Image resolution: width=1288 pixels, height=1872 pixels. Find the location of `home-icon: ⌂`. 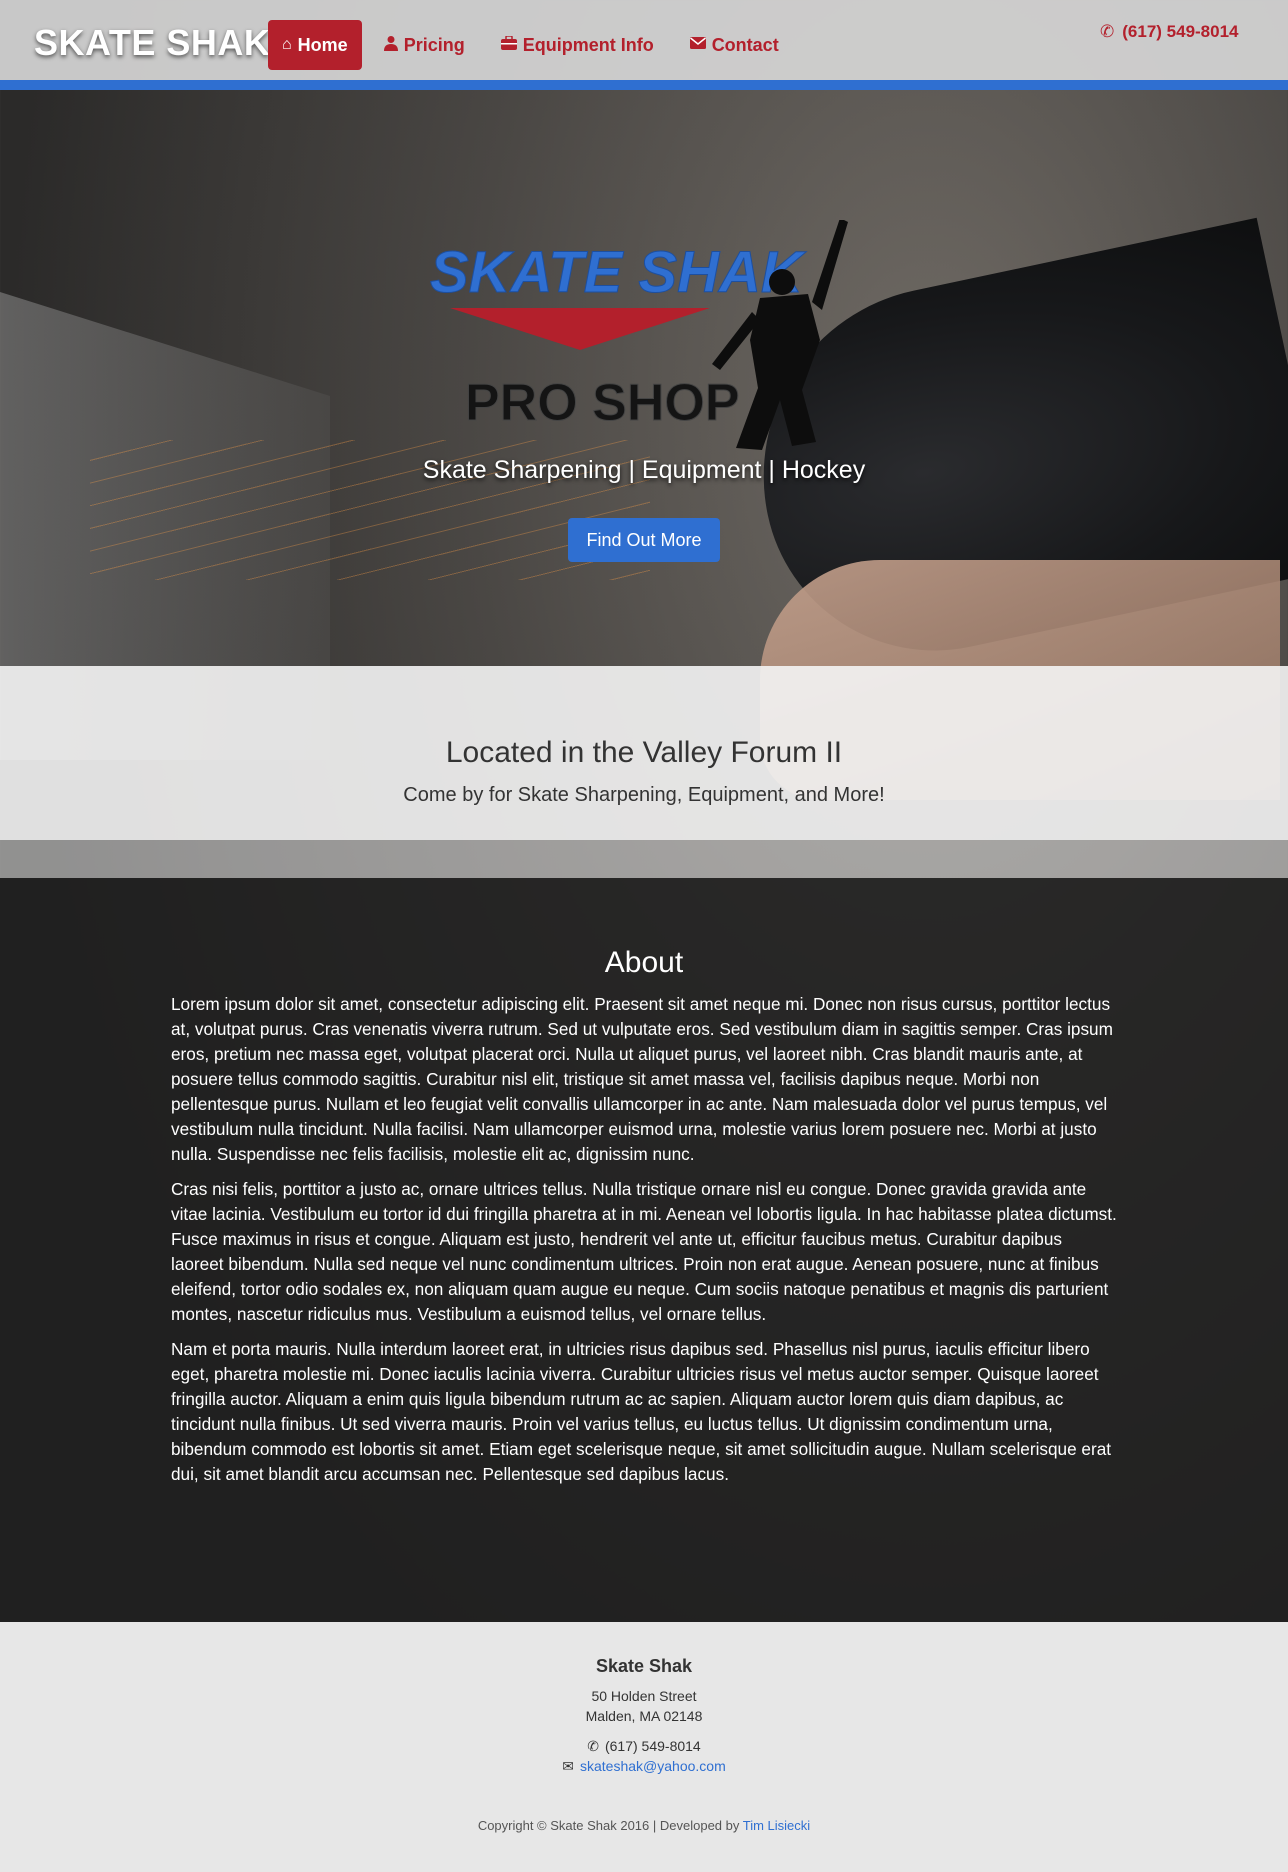

home-icon: ⌂ is located at coordinates (287, 44).